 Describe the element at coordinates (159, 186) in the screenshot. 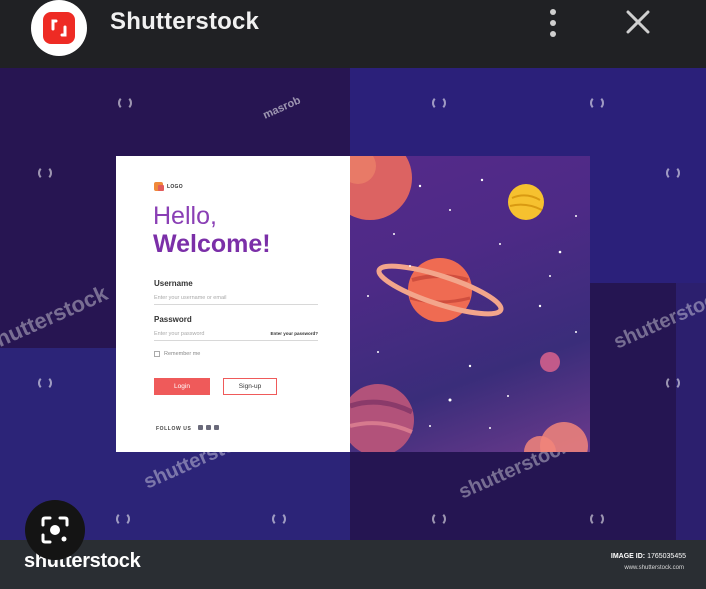

I see `logo-icon` at that location.